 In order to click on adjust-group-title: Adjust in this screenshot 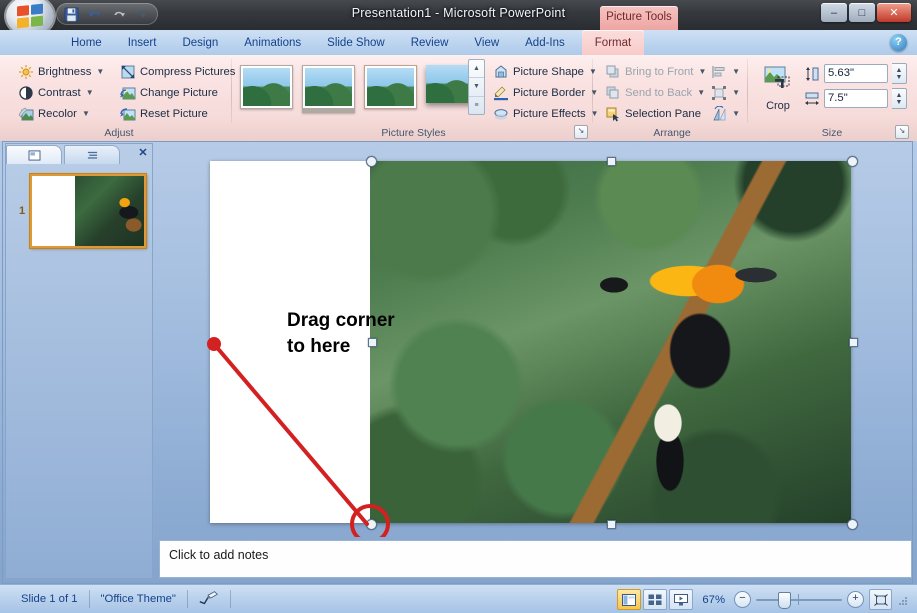, I will do `click(119, 133)`.